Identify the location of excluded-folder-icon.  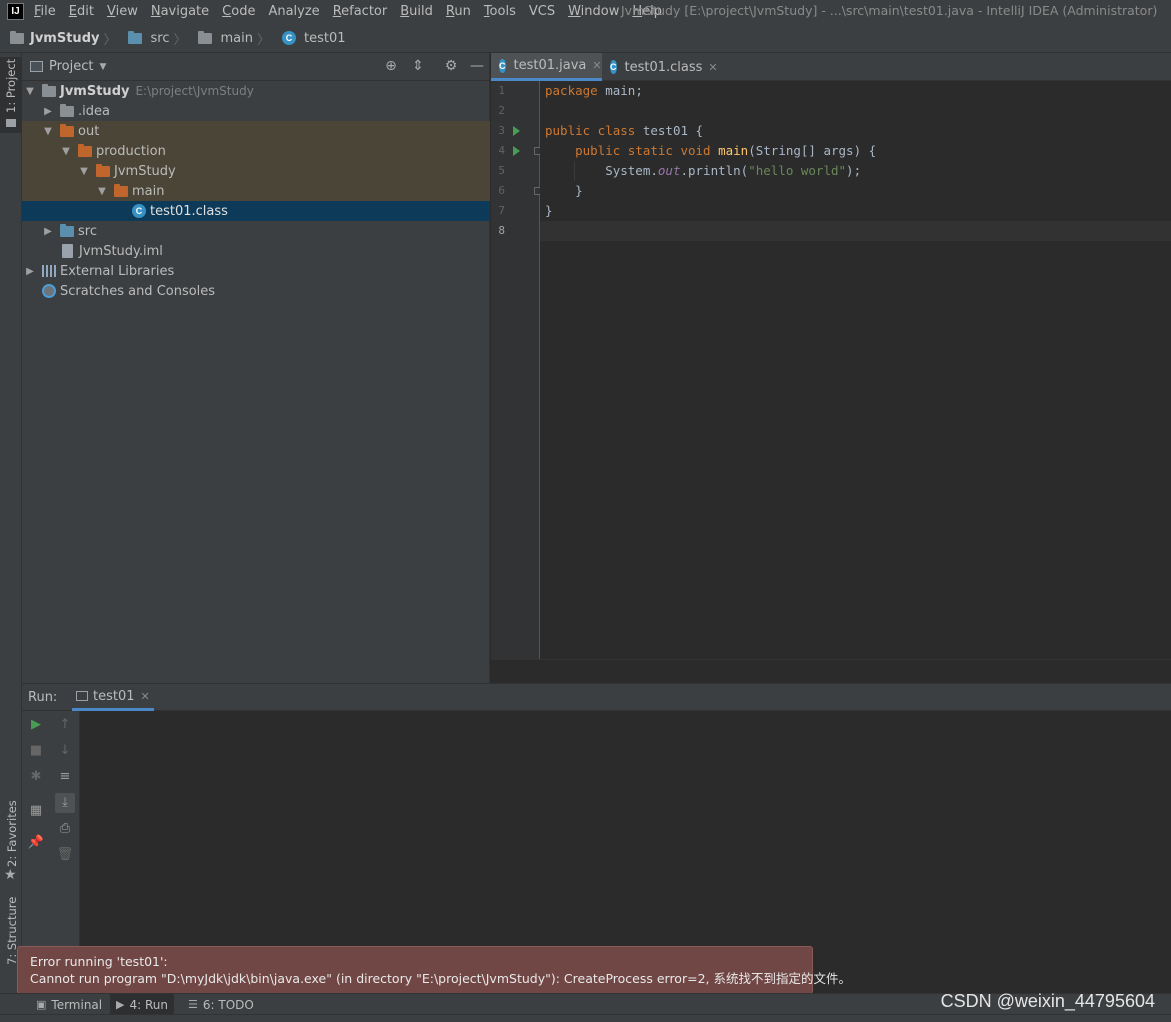
(121, 190).